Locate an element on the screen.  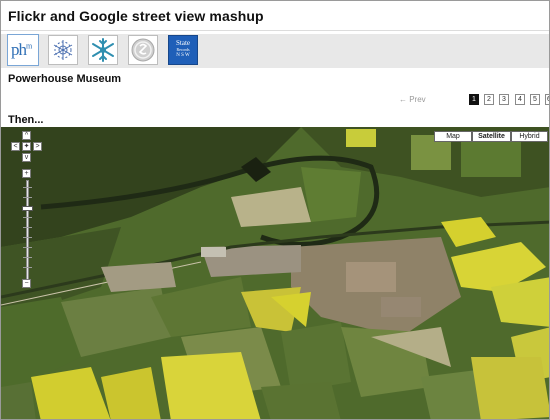
powerhouse-logo-superscript: m is located at coordinates (29, 46).